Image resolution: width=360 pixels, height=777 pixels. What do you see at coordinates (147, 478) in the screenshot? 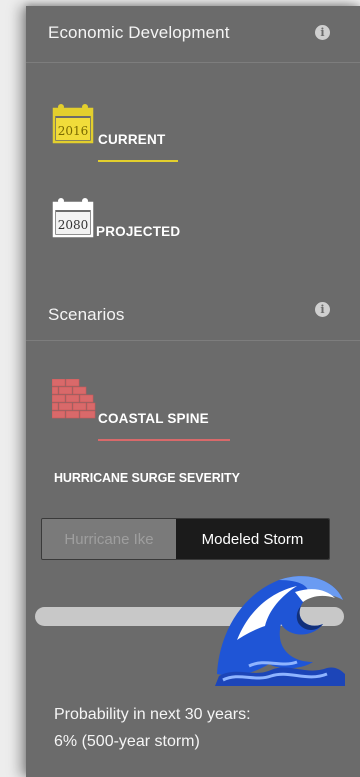
I see `surge-severity-title: HURRICANE SURGE SEVERITY` at bounding box center [147, 478].